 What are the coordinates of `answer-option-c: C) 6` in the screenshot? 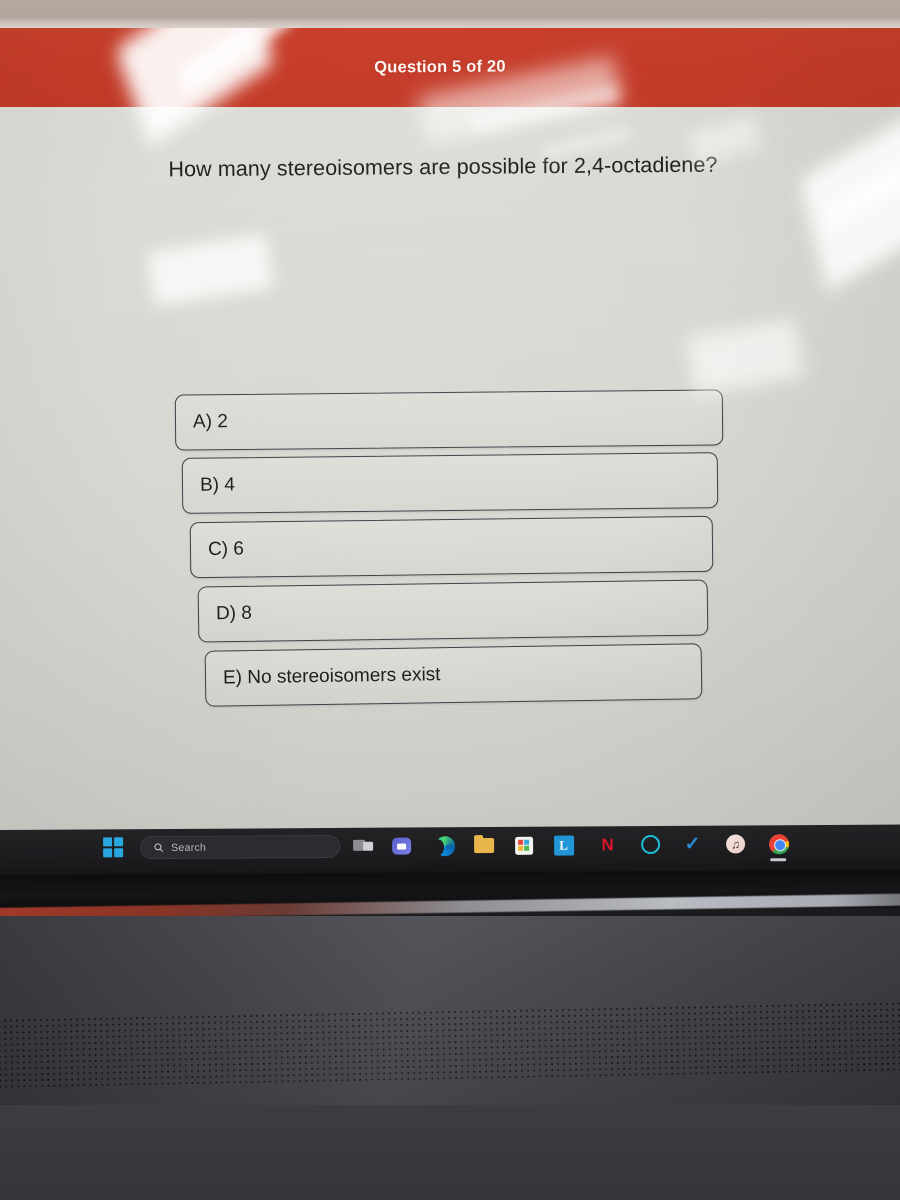 It's located at (451, 547).